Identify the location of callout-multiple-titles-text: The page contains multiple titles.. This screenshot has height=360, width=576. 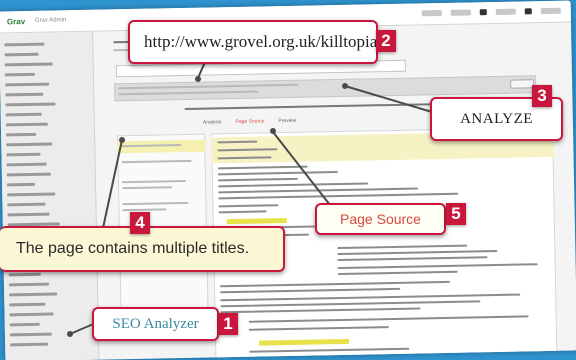
(133, 248).